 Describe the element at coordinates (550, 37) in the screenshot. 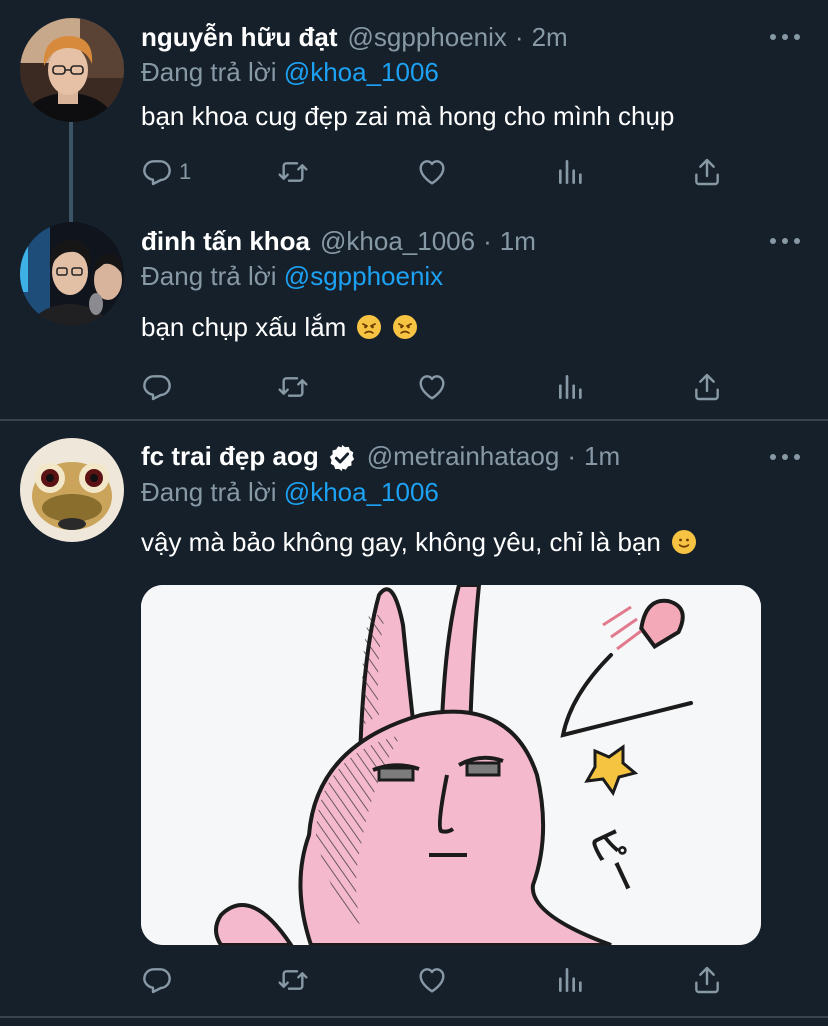

I see `timestamp: 2m` at that location.